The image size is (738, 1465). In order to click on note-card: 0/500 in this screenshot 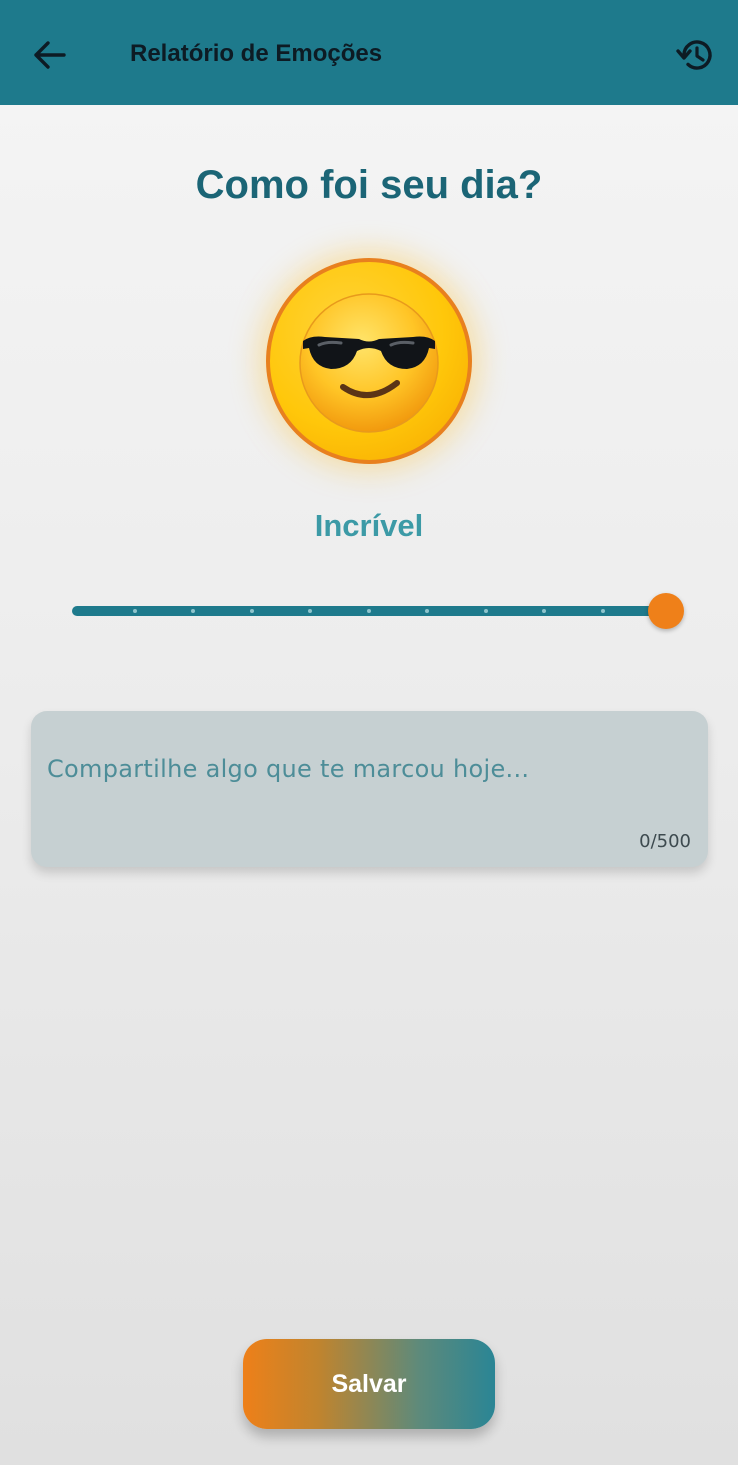, I will do `click(369, 789)`.